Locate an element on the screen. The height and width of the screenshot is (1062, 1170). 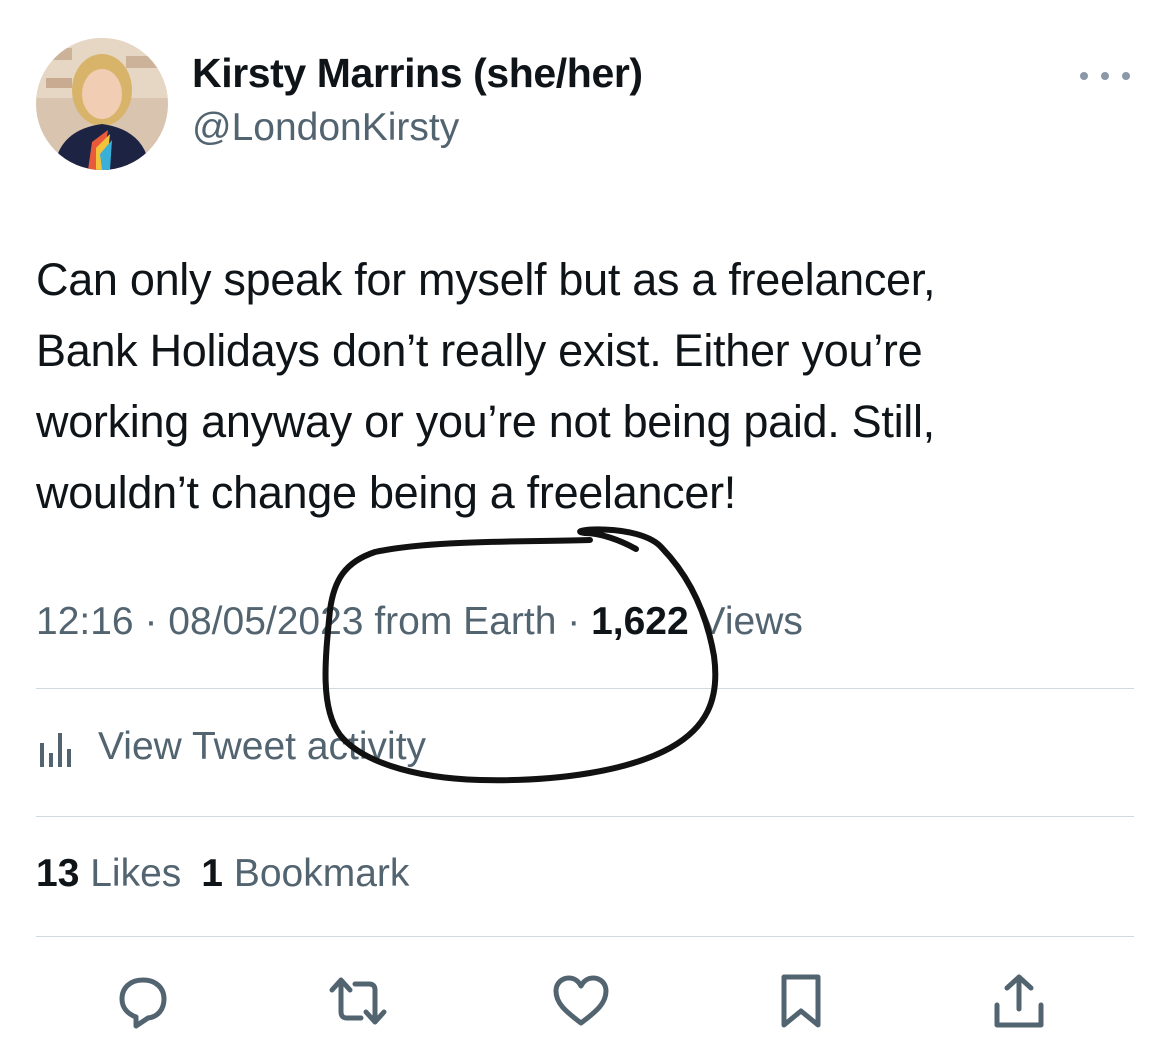
retweet-icon is located at coordinates (358, 1001).